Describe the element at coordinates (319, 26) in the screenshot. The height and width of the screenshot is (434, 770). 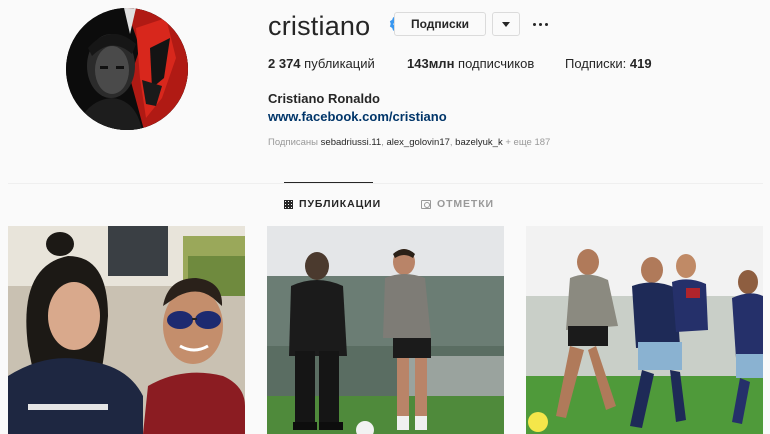
I see `profile-username: cristiano` at that location.